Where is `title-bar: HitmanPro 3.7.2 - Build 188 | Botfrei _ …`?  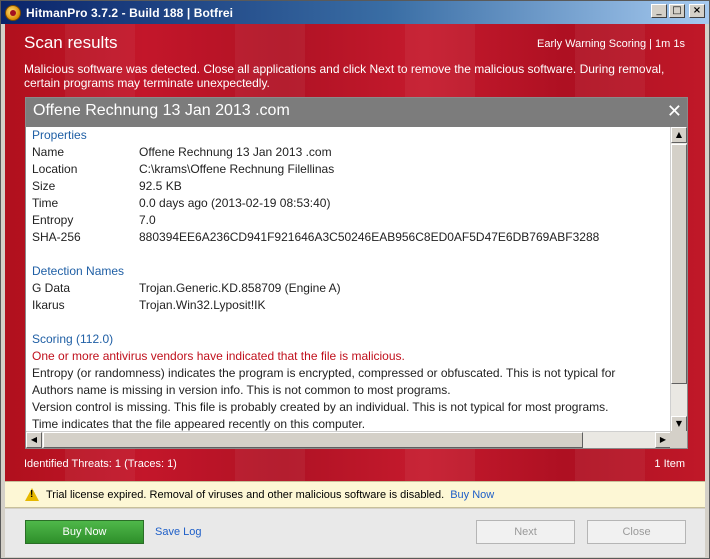
title-bar: HitmanPro 3.7.2 - Build 188 | Botfrei _ … is located at coordinates (355, 12).